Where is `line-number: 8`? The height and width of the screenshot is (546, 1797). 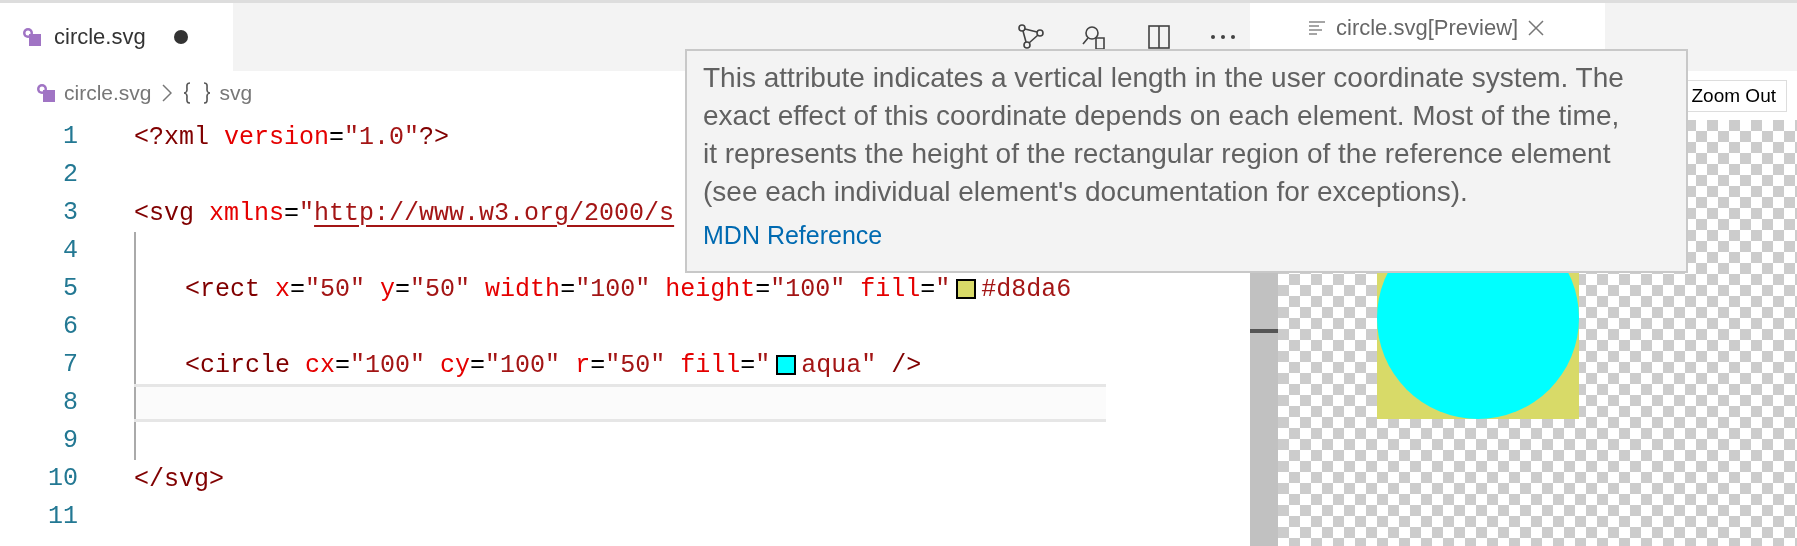
line-number: 8 is located at coordinates (70, 403).